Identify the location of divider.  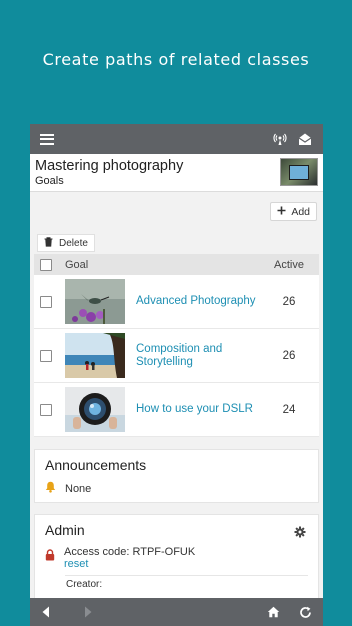
(186, 575).